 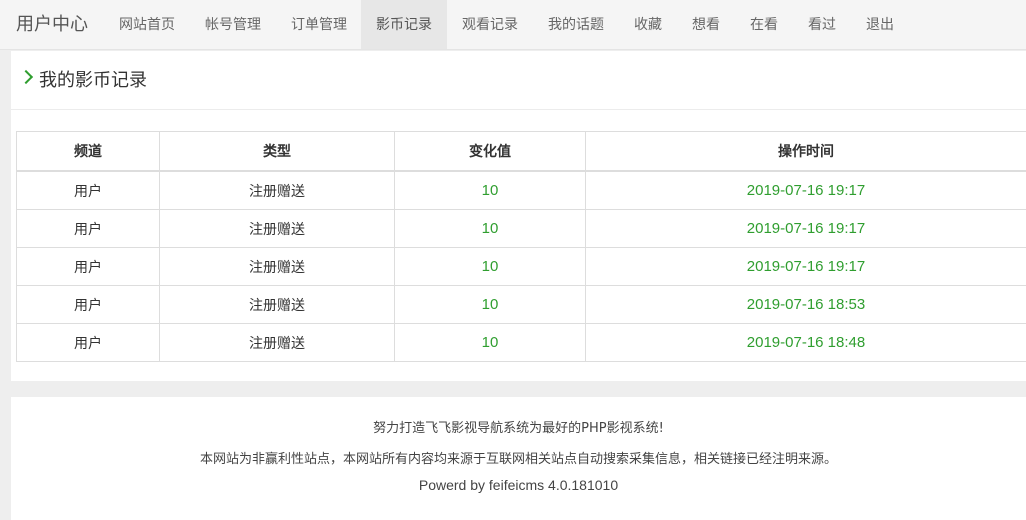 I want to click on nav-item-coin-records: 影币记录, so click(x=404, y=24).